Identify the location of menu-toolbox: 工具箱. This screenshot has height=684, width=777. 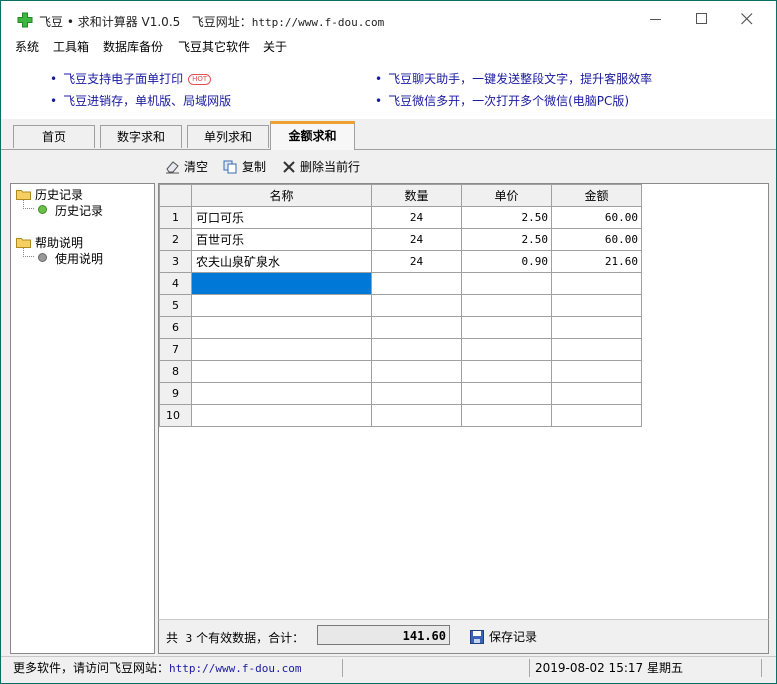
(71, 46).